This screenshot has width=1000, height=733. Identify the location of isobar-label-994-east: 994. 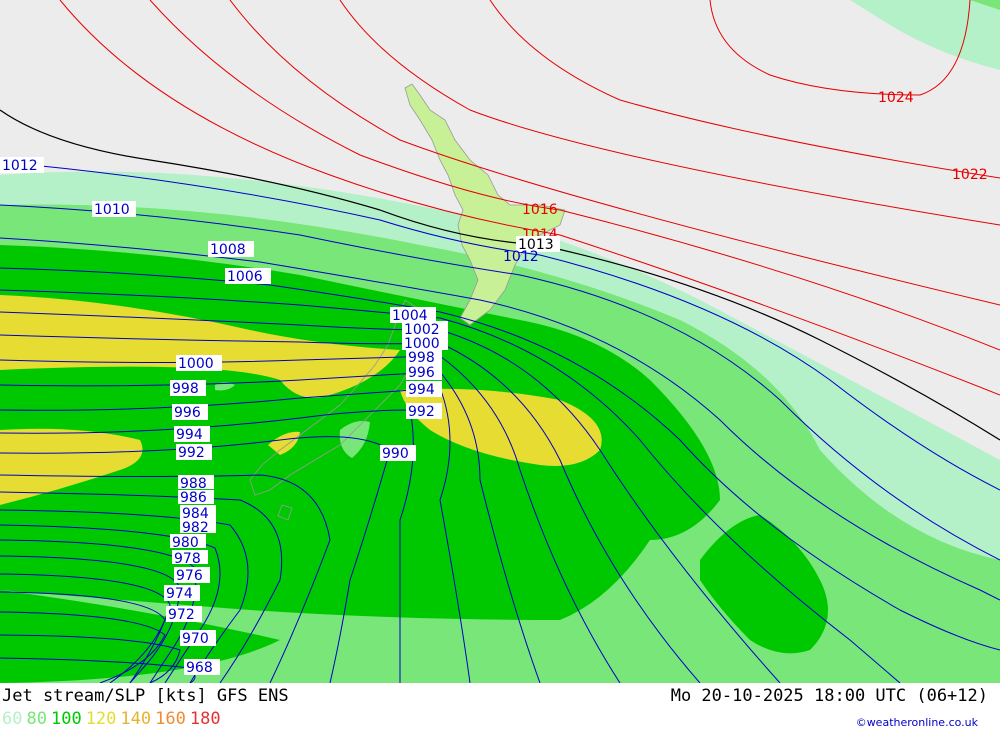
(421, 390).